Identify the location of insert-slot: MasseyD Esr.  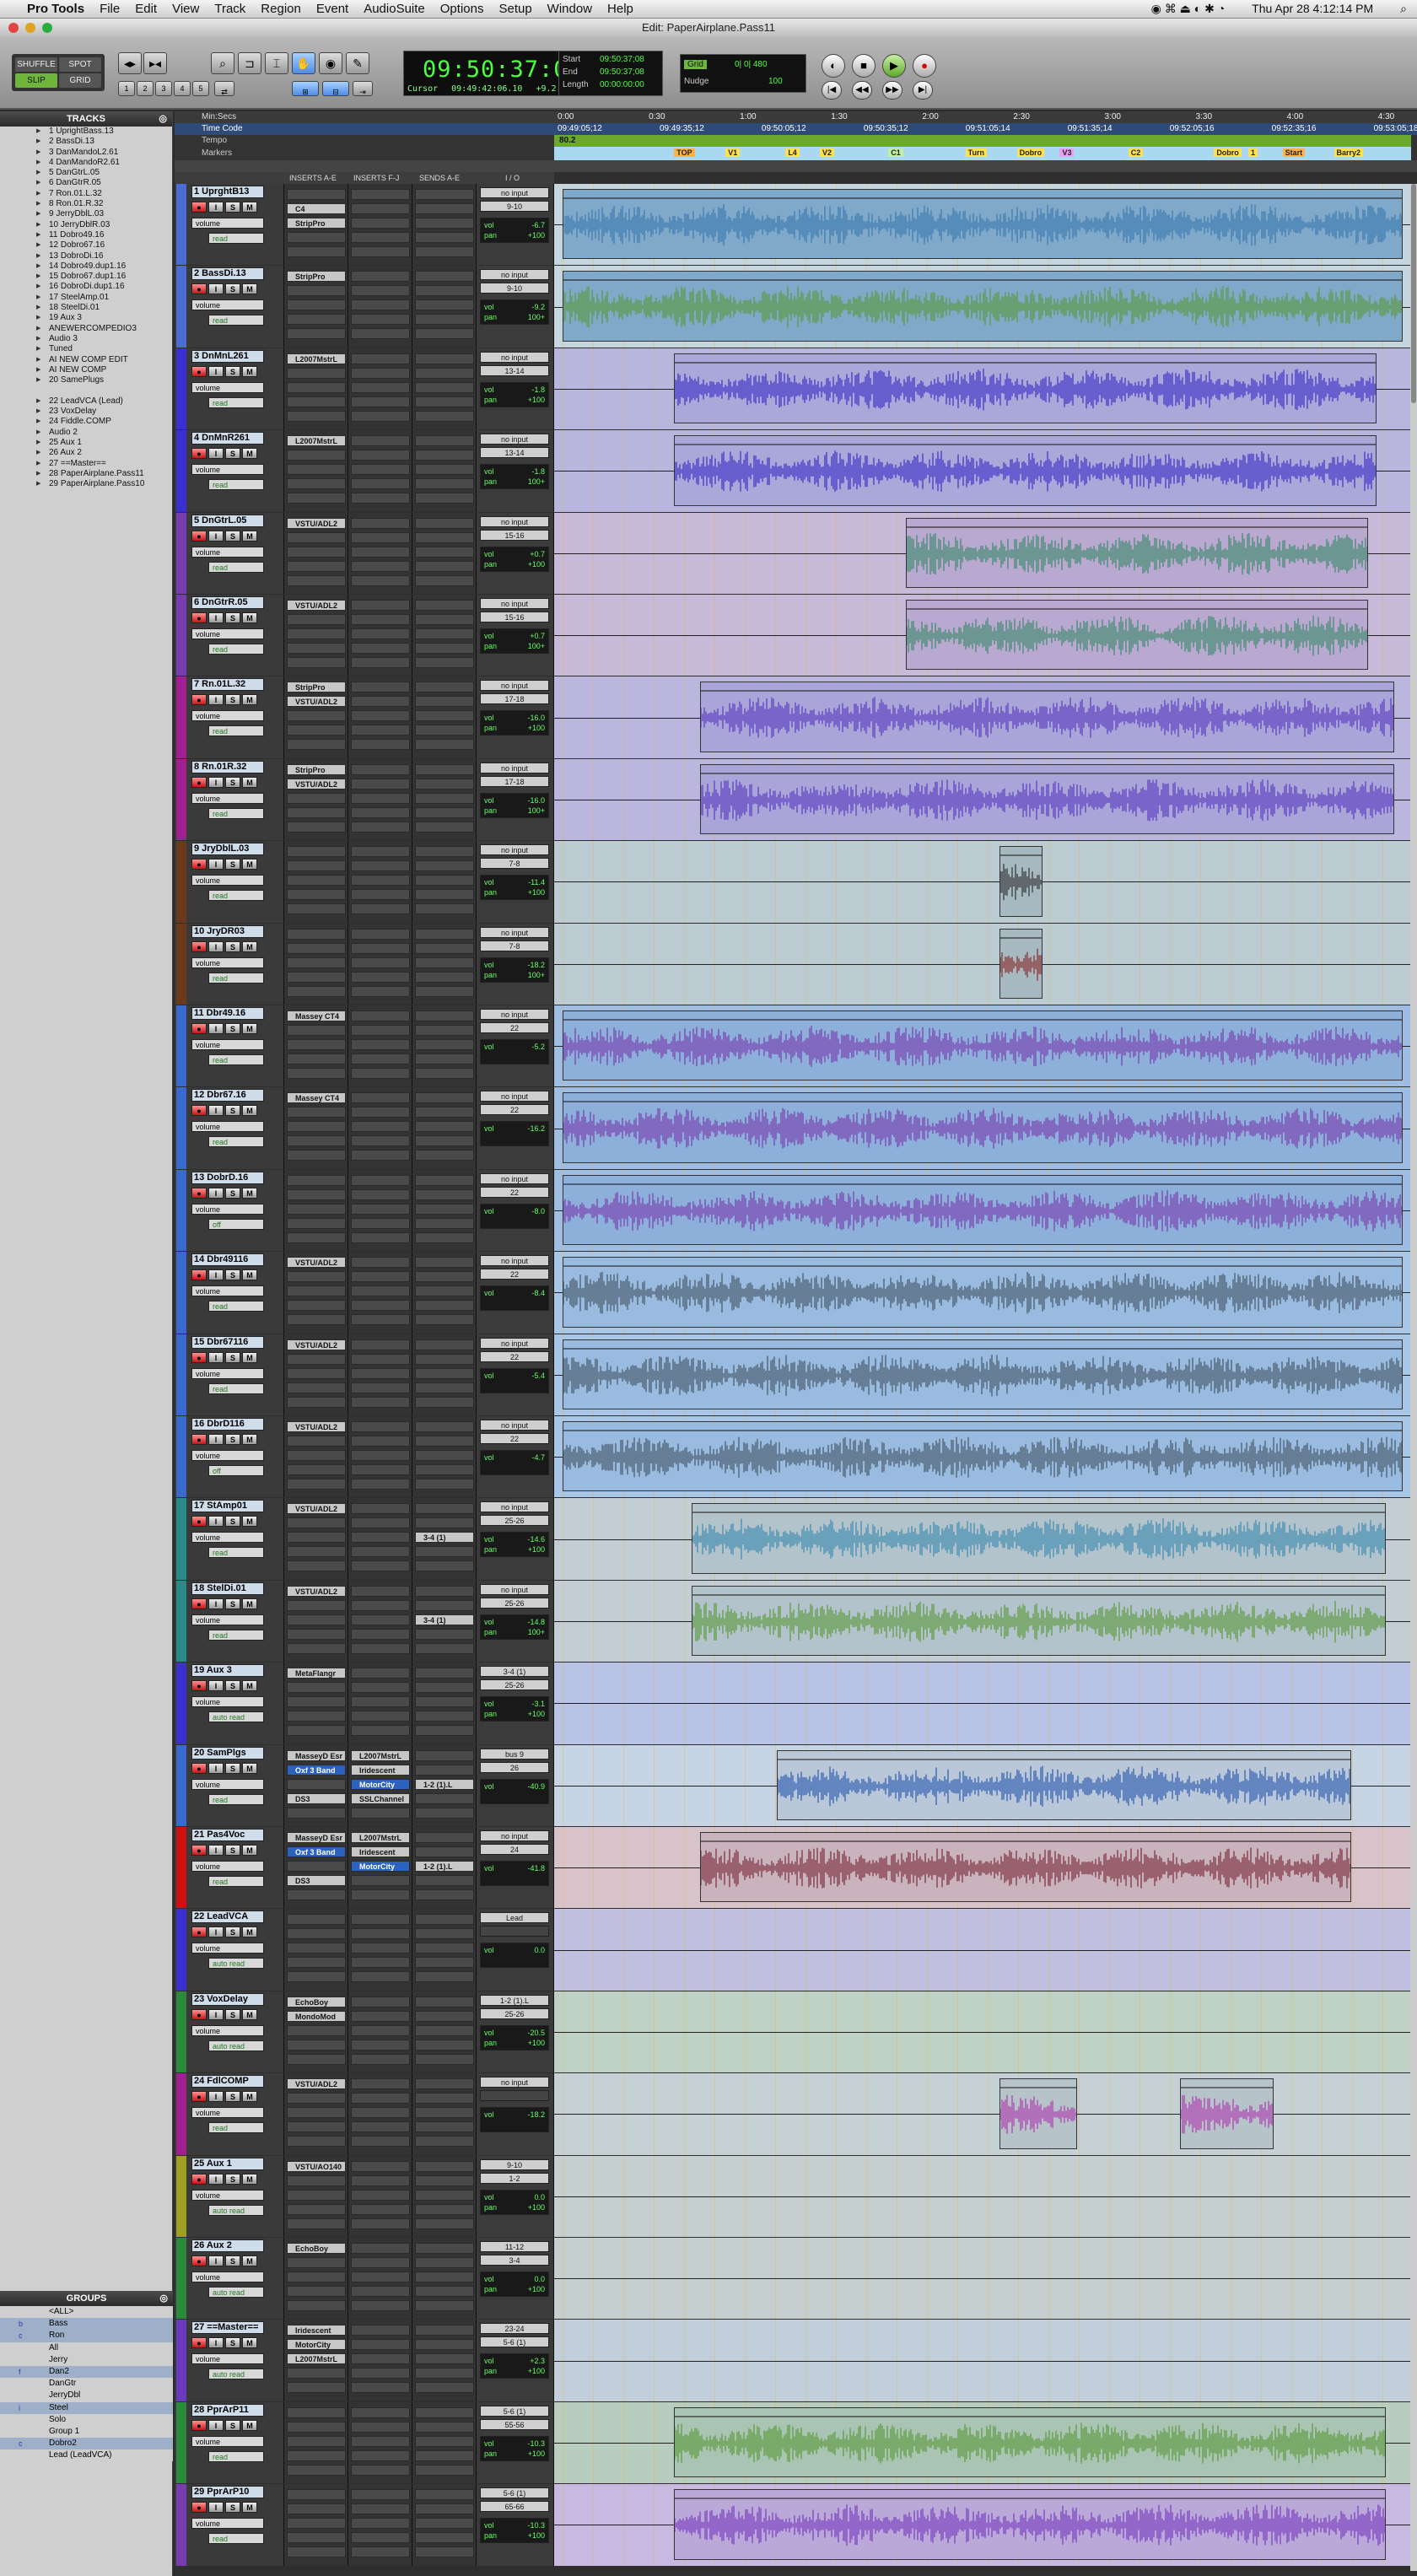
(317, 1755).